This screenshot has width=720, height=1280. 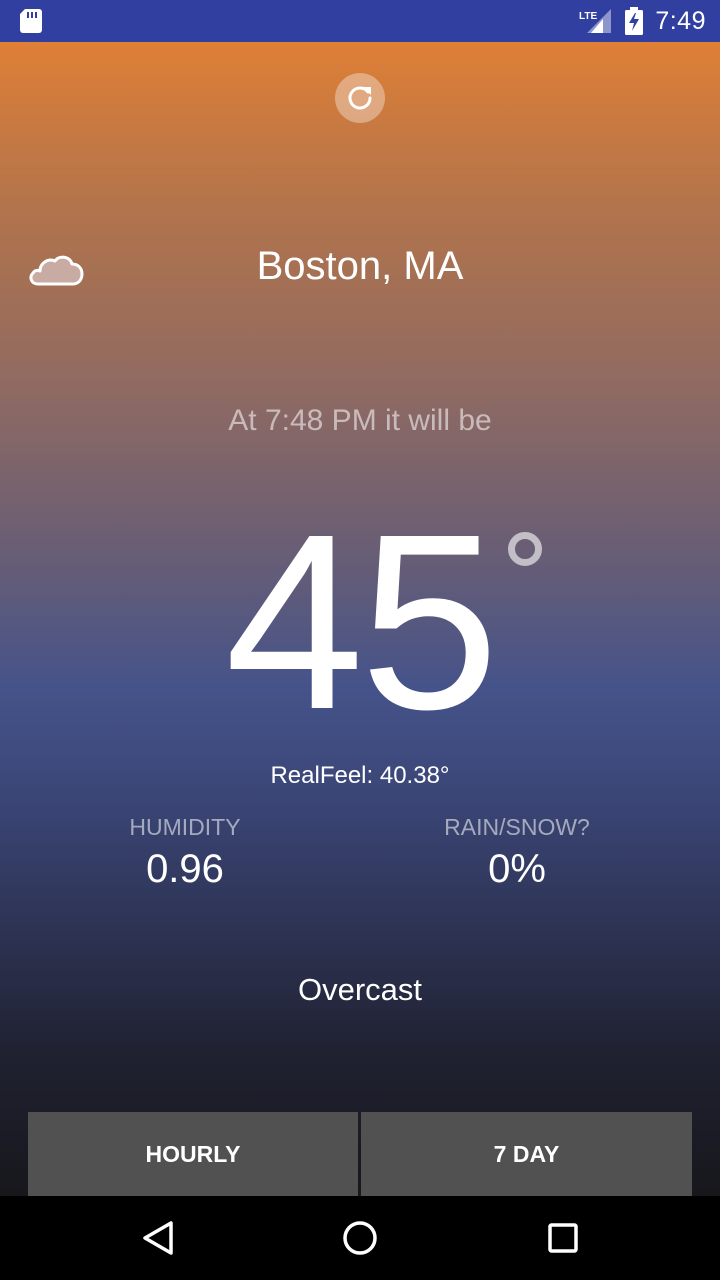 I want to click on refresh-icon, so click(x=360, y=98).